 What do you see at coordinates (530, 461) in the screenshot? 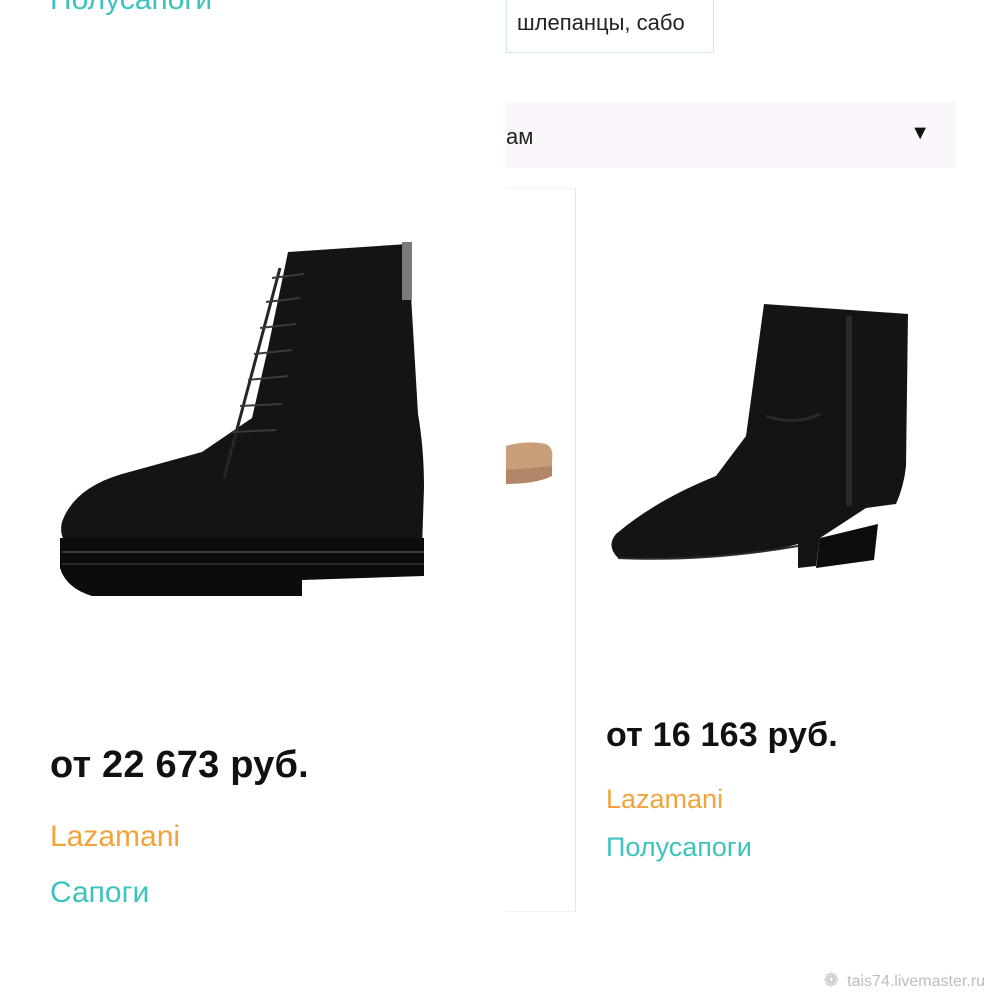
I see `product-image-partial` at bounding box center [530, 461].